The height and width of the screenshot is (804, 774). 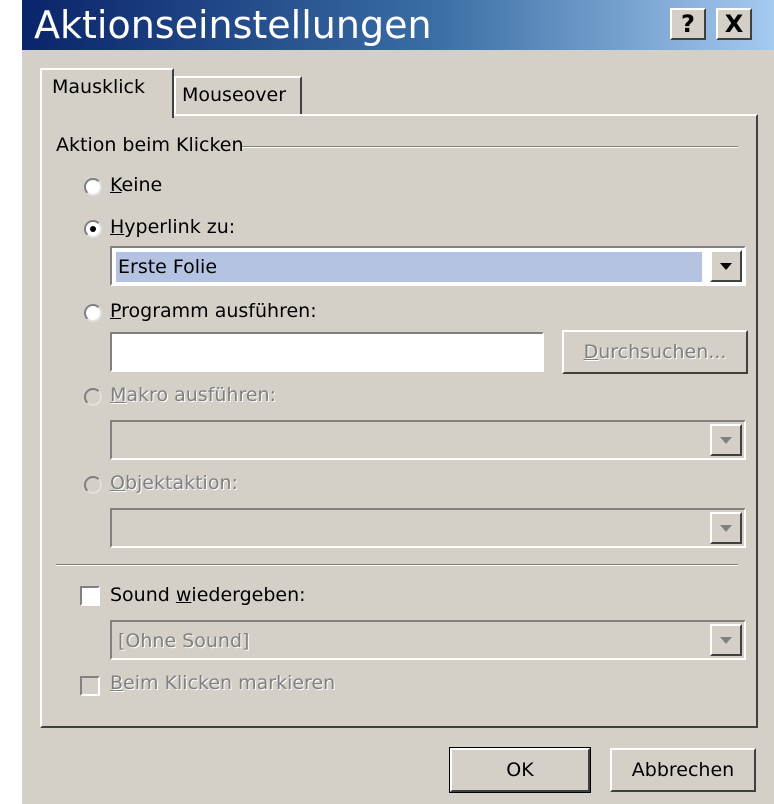 What do you see at coordinates (150, 145) in the screenshot?
I see `section-title: Aktion beim Klicken` at bounding box center [150, 145].